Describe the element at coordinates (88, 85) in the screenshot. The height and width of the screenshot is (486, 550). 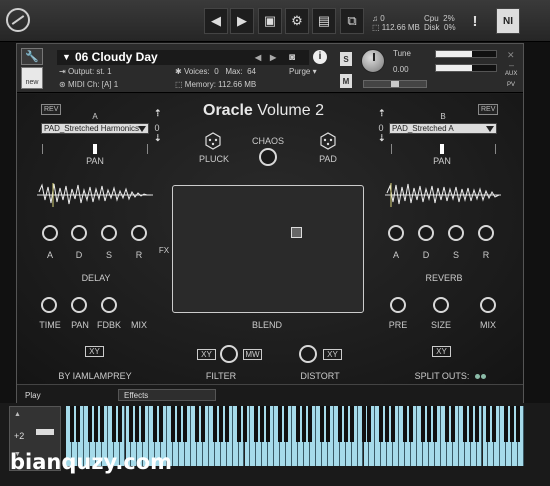
I see `midi-row: ⊛ MIDI Ch: [A] 1` at that location.